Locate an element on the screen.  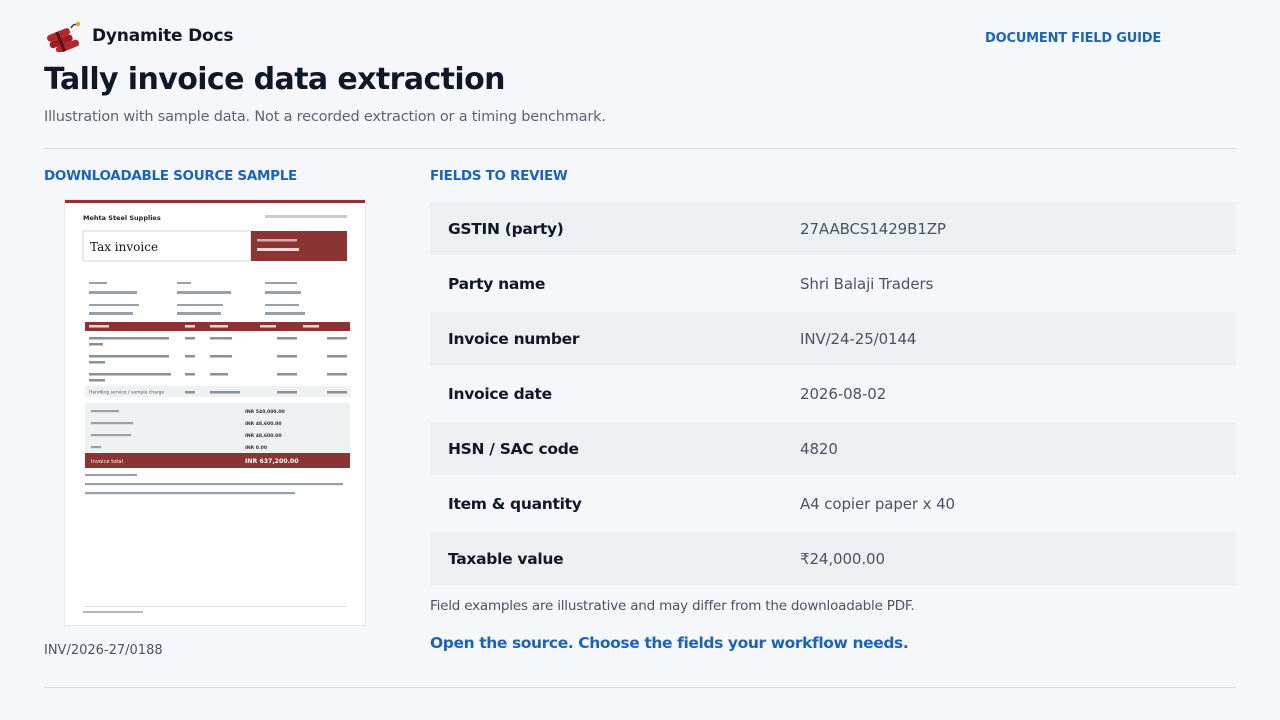
field-label: GSTIN (party) is located at coordinates (506, 228).